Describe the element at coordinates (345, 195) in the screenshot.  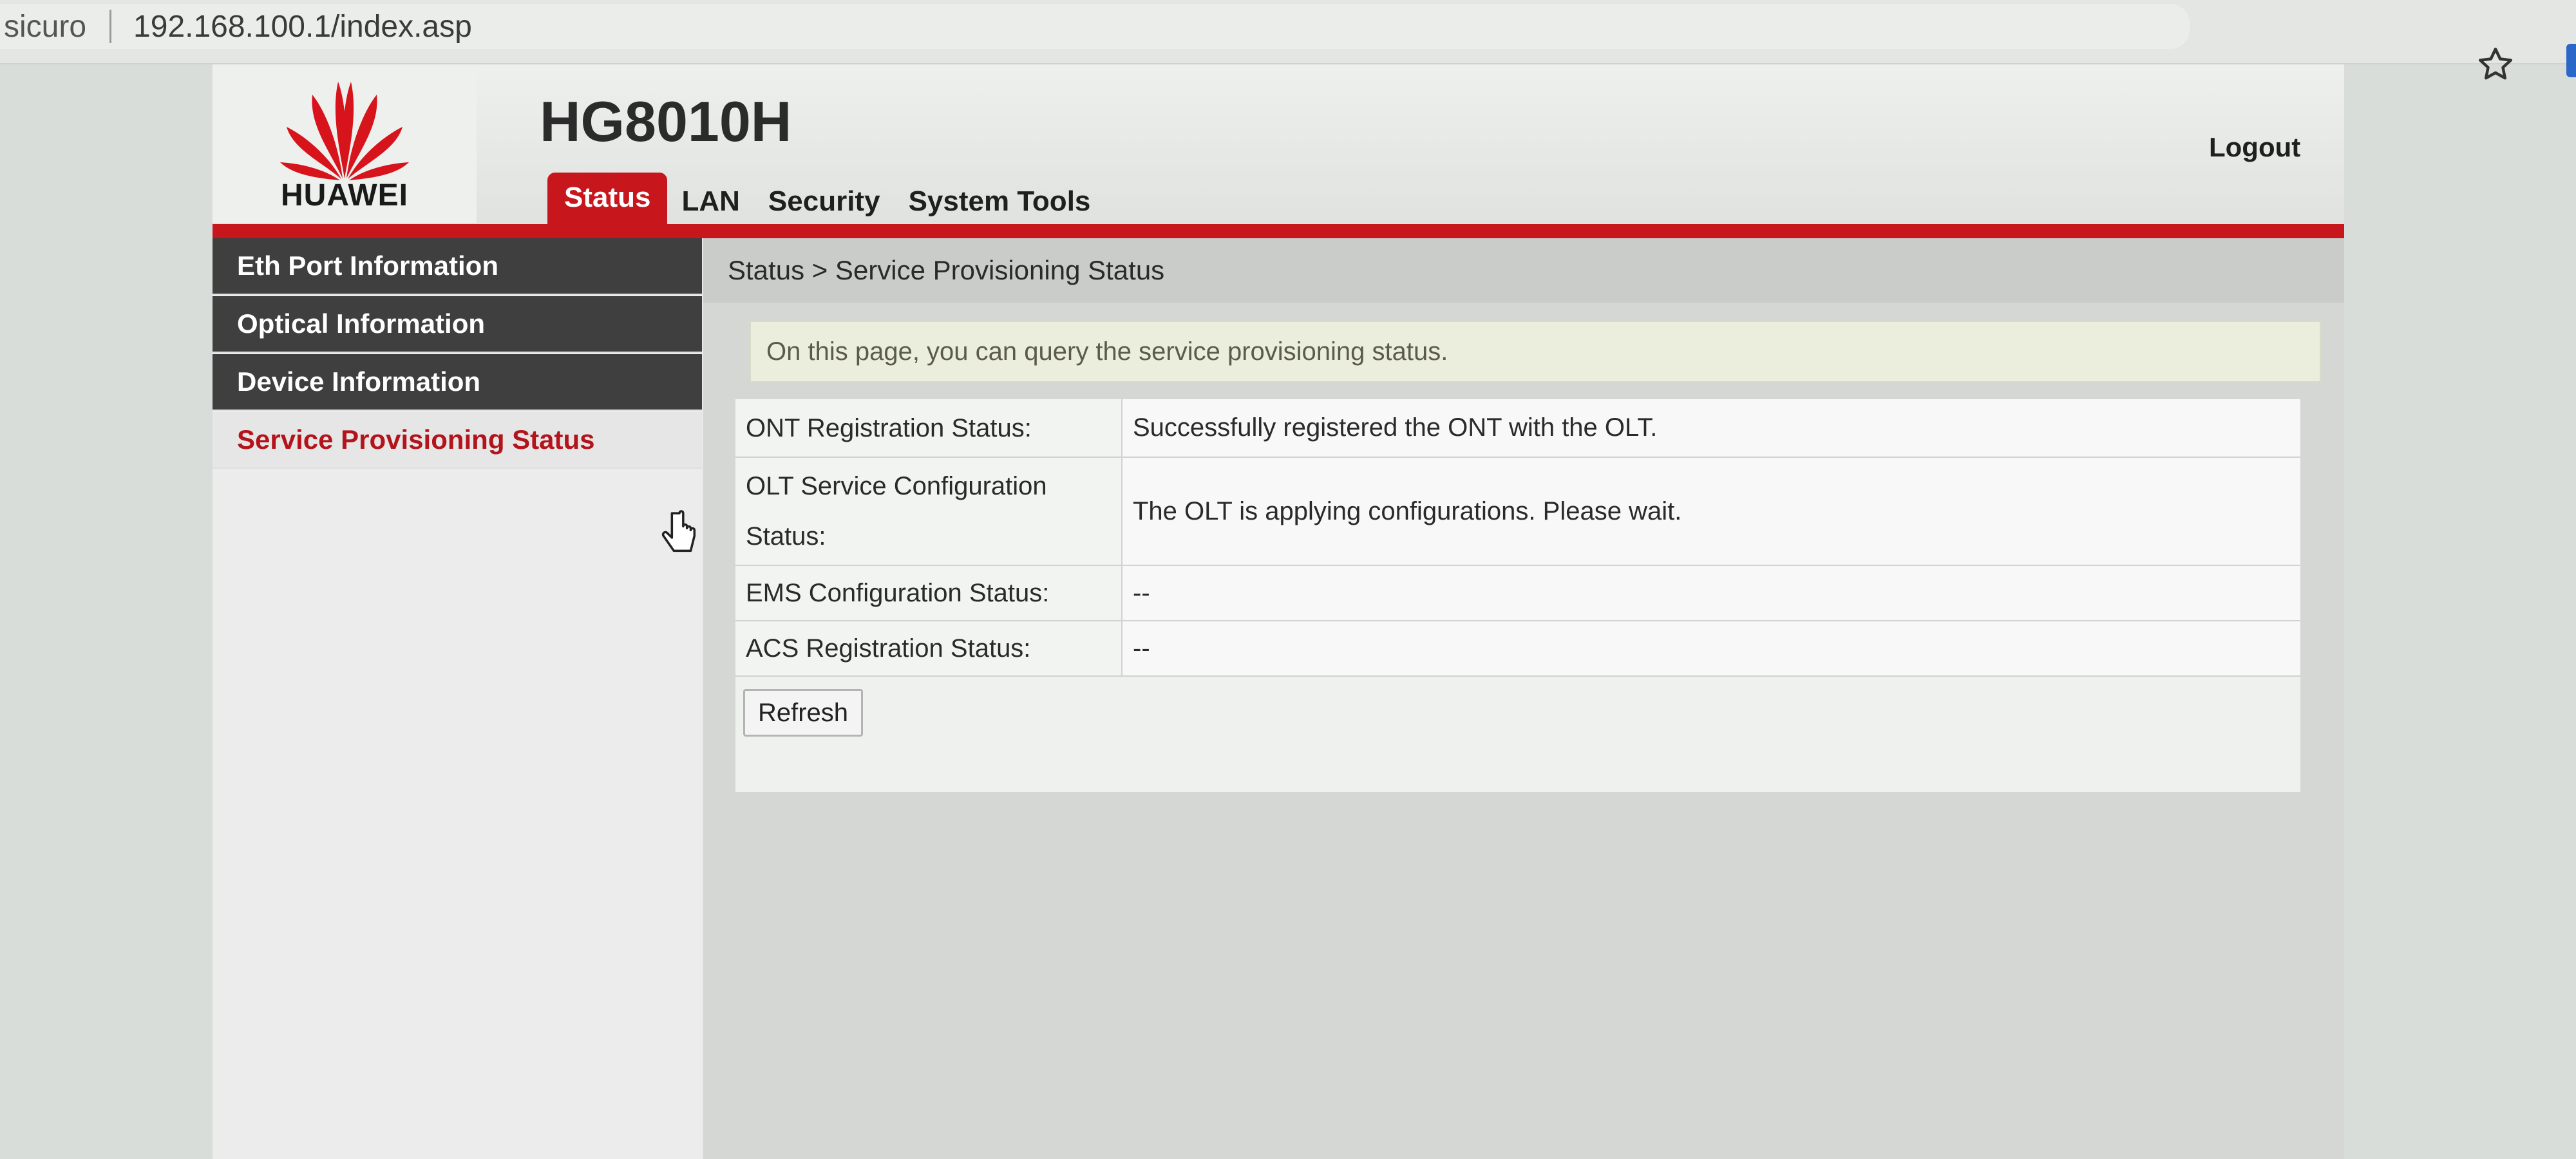
I see `brand-name: HUAWEI` at that location.